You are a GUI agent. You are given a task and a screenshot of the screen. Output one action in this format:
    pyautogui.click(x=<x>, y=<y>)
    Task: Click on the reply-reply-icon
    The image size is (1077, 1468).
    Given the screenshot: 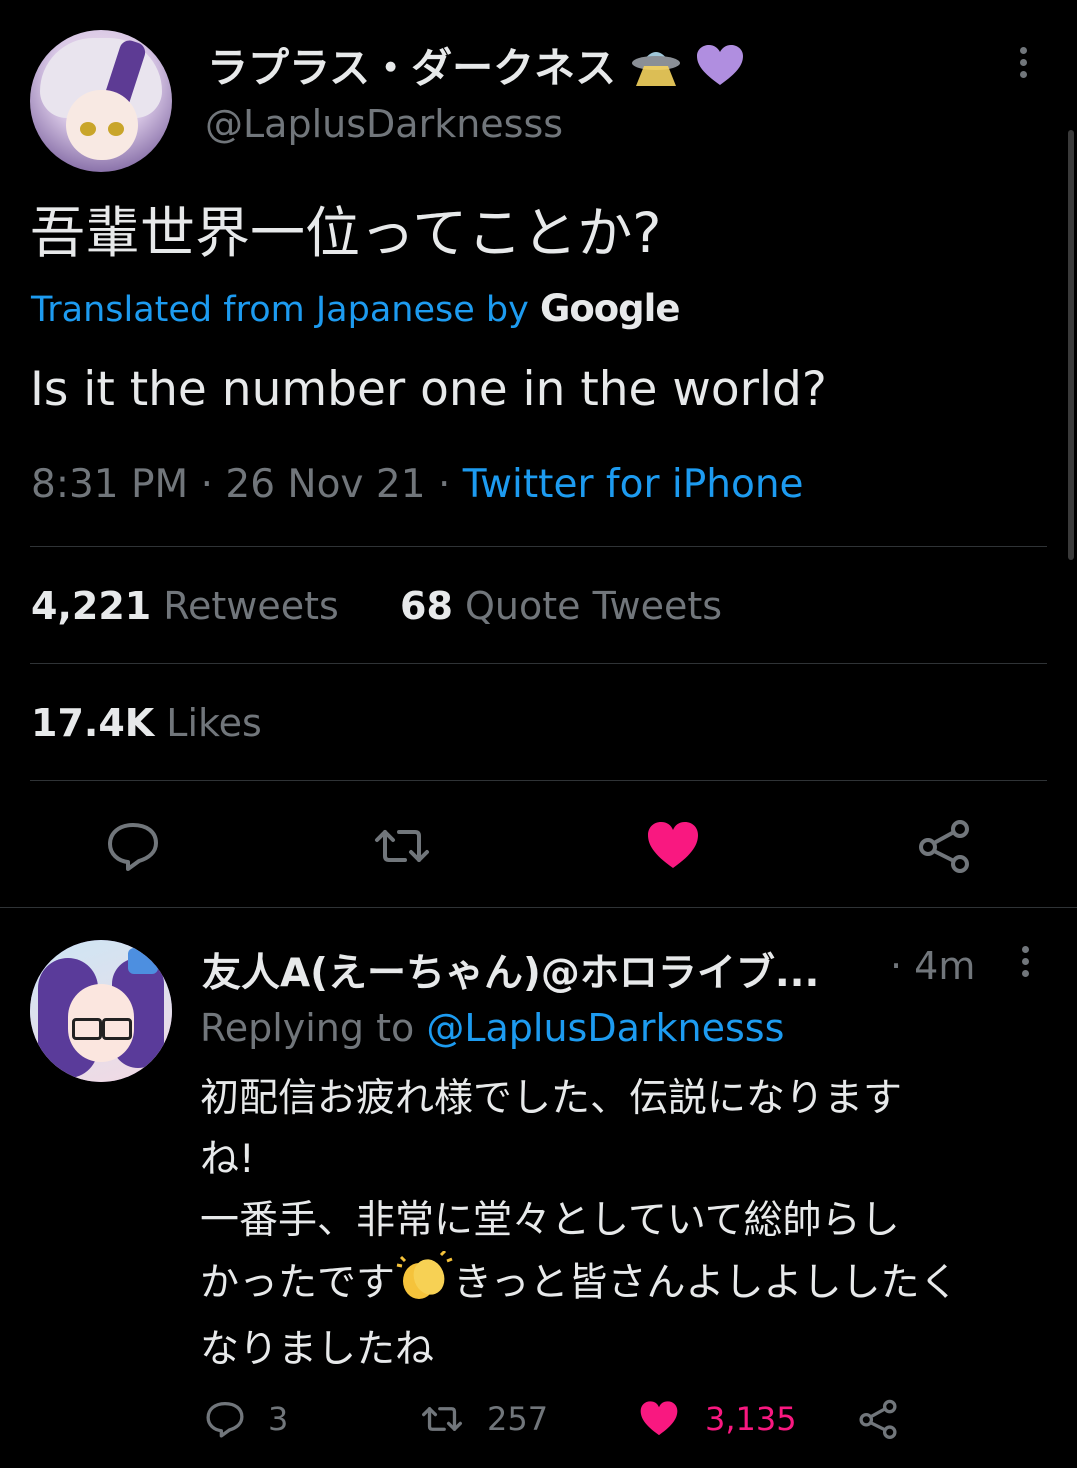 What is the action you would take?
    pyautogui.click(x=225, y=1419)
    